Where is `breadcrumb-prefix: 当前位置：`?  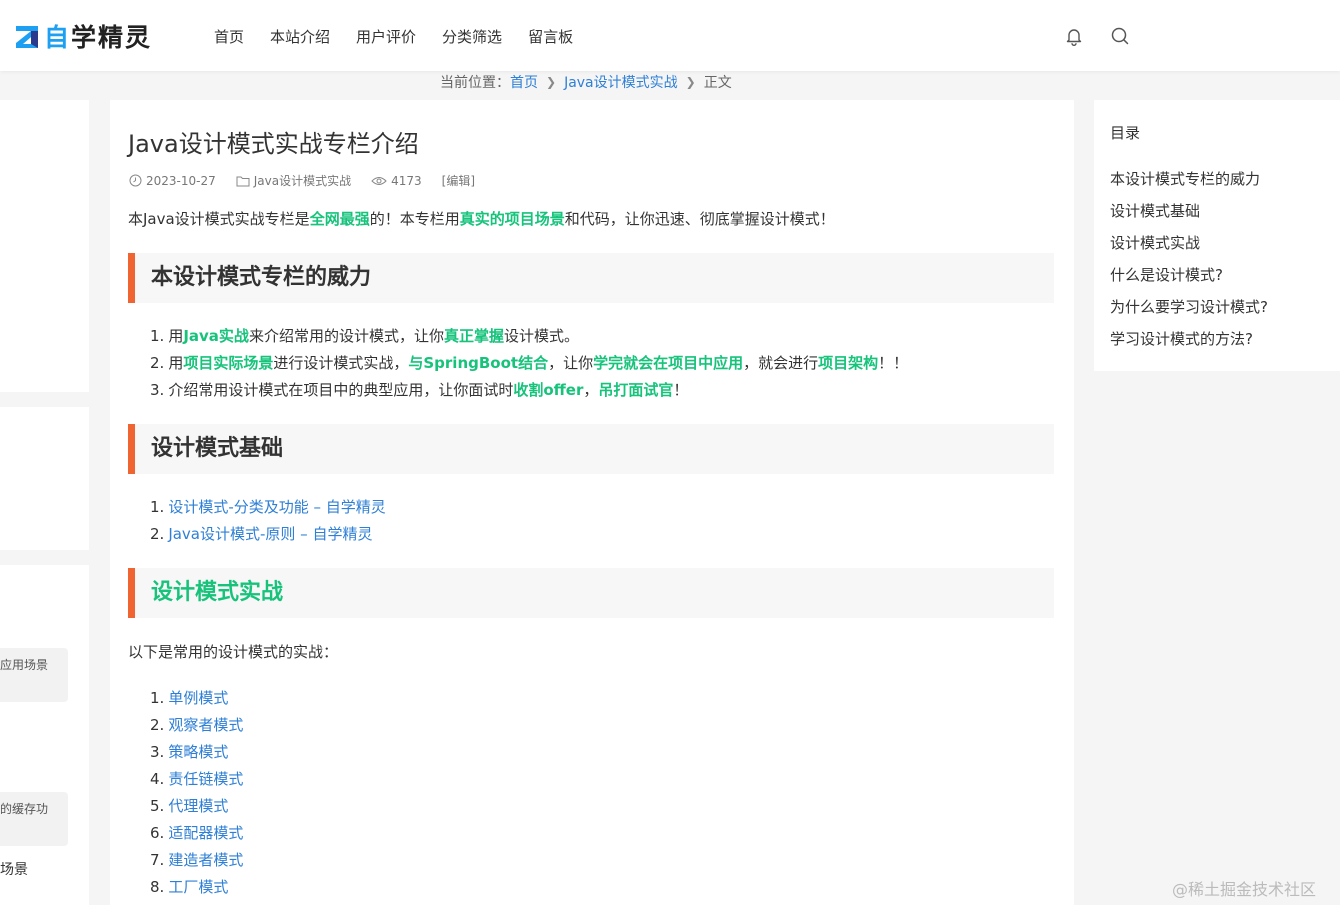 breadcrumb-prefix: 当前位置： is located at coordinates (475, 83).